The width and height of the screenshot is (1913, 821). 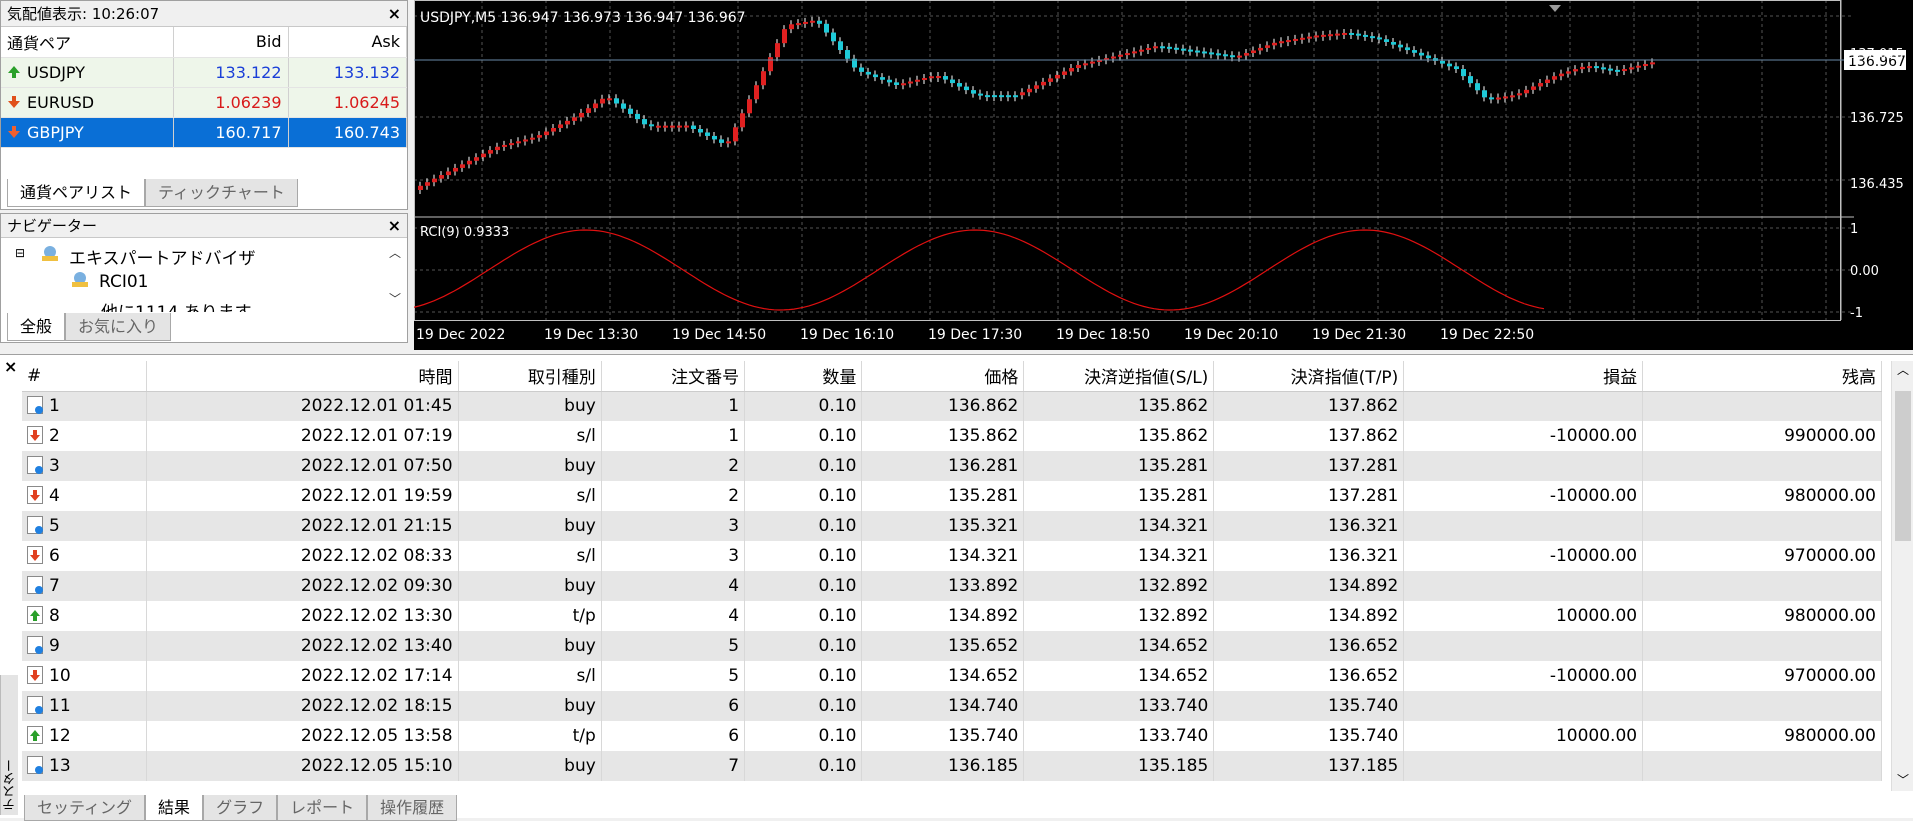 I want to click on tab-tester-3: レポート, so click(x=322, y=808).